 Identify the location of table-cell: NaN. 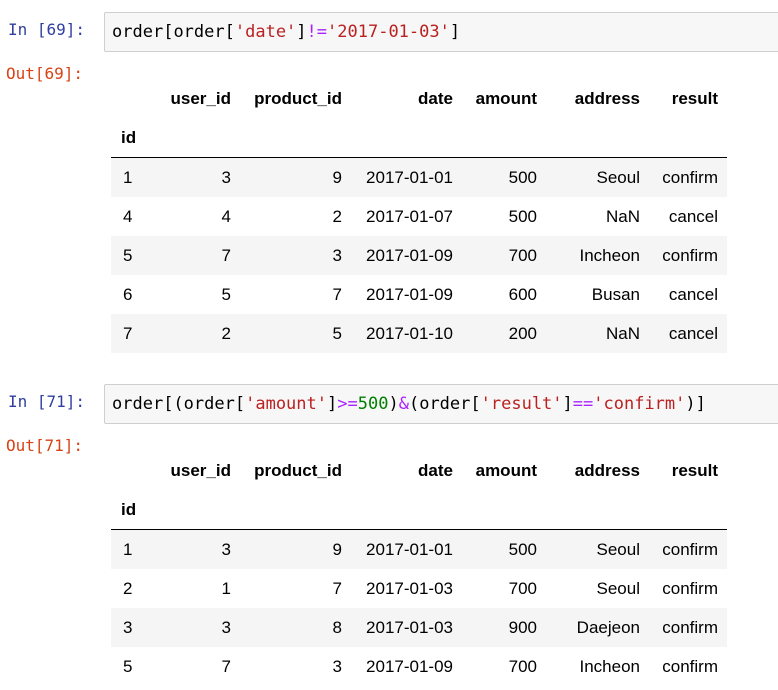
(622, 216).